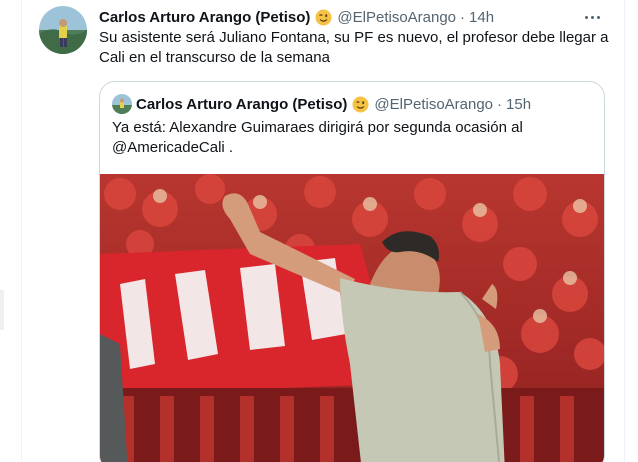 This screenshot has height=462, width=638. Describe the element at coordinates (396, 17) in the screenshot. I see `author-handle: @ElPetisoArango` at that location.